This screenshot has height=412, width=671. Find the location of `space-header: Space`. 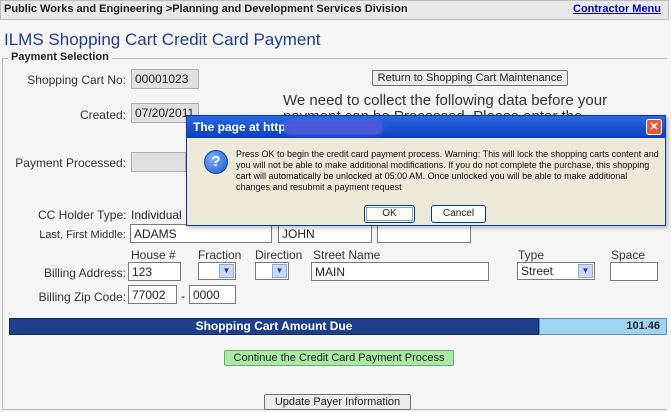

space-header: Space is located at coordinates (628, 255).